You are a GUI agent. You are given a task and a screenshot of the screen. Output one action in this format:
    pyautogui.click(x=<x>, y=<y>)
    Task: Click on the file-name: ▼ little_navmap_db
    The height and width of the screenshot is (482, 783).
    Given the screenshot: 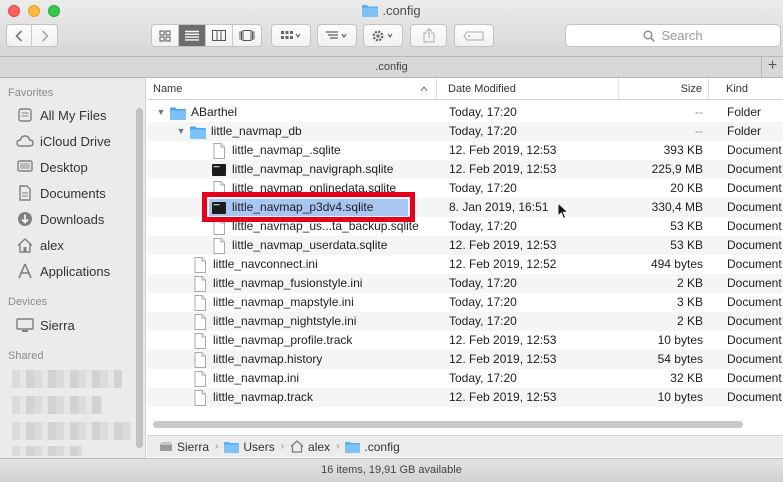 What is the action you would take?
    pyautogui.click(x=238, y=131)
    